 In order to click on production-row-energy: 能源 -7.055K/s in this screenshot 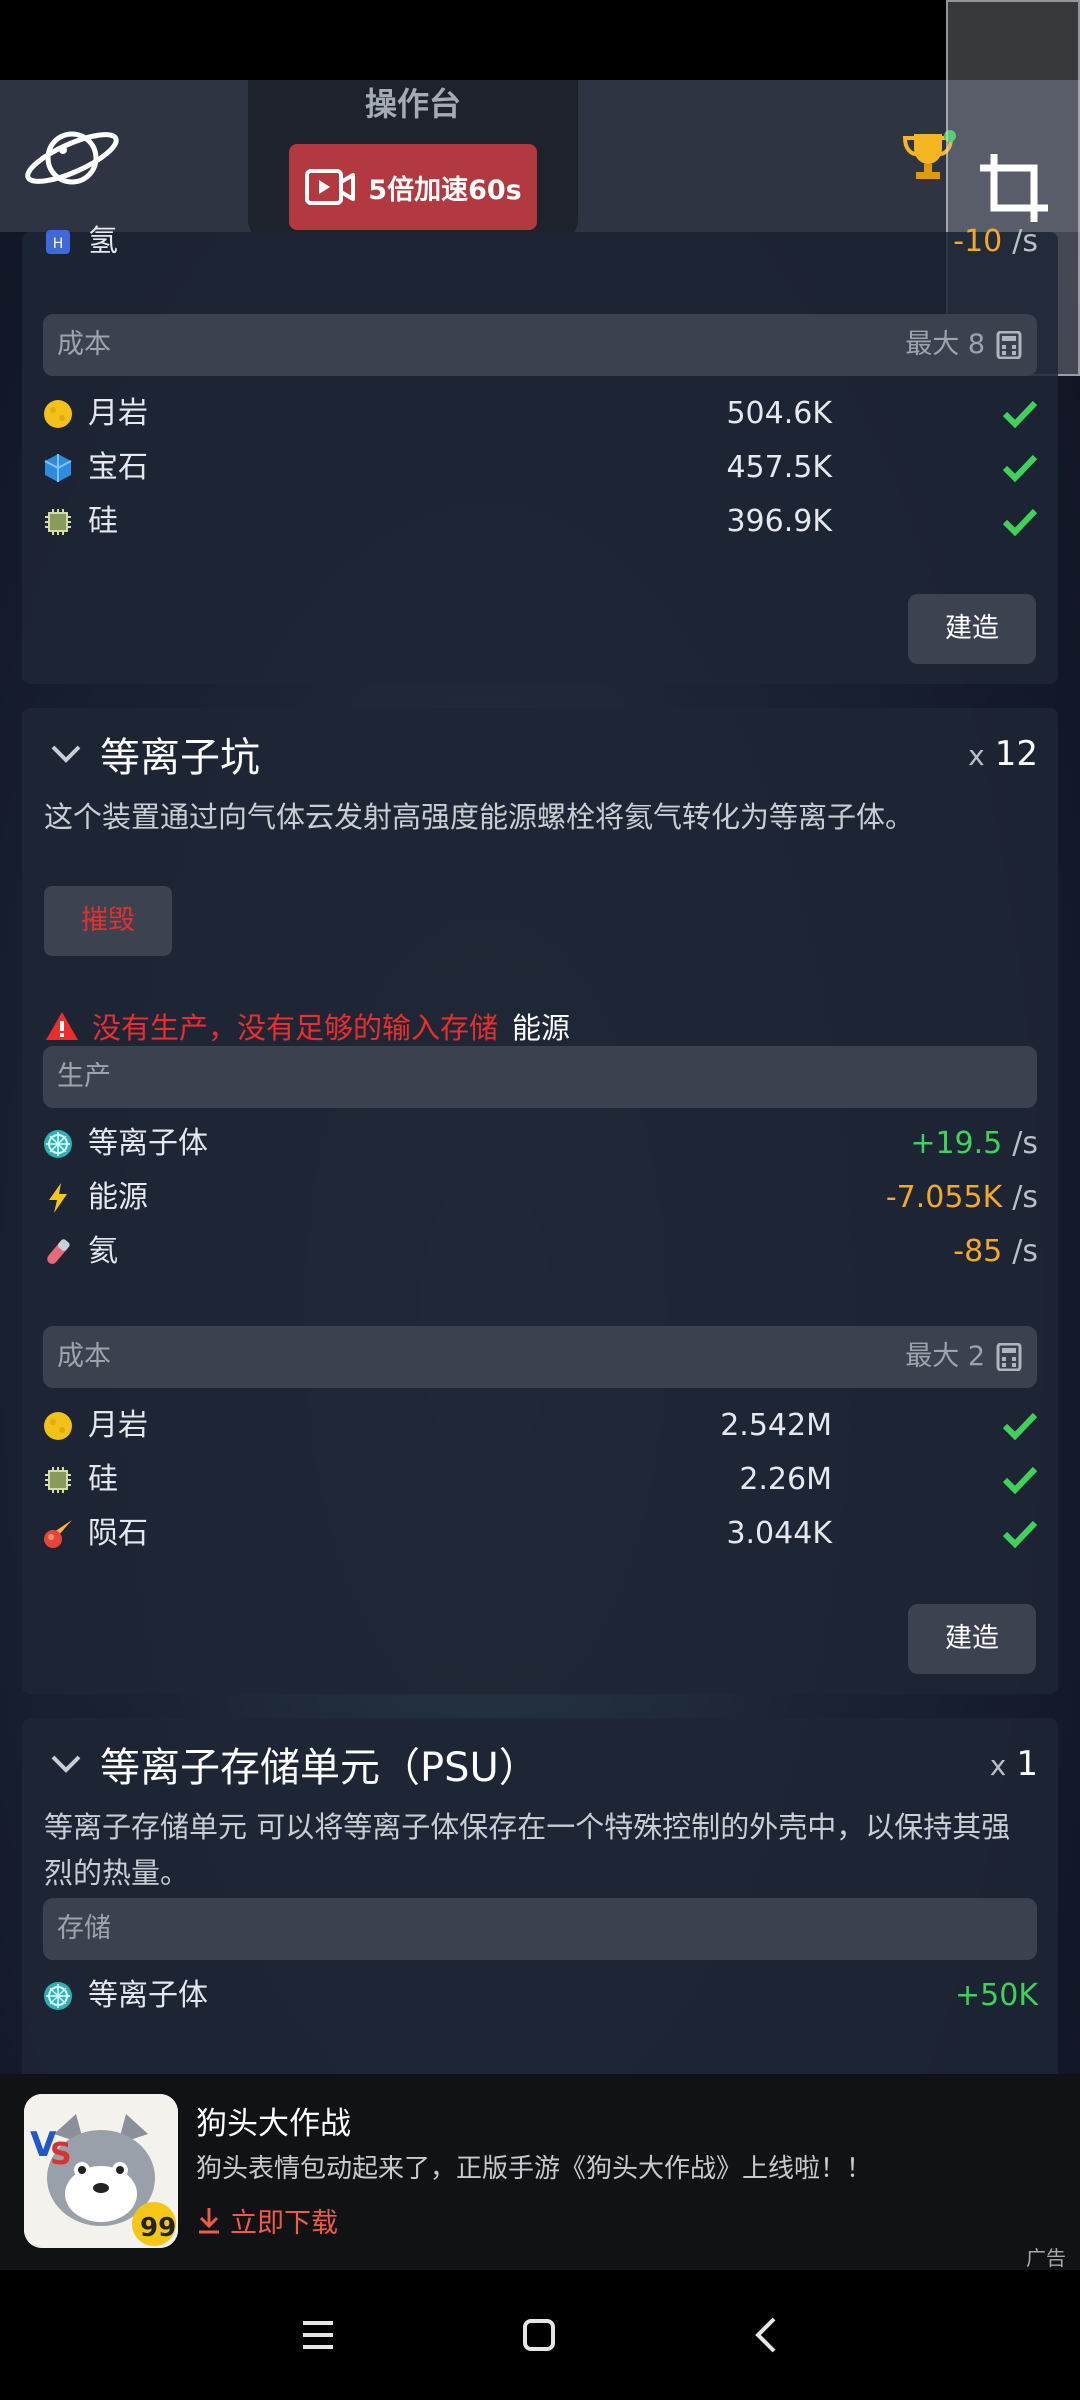, I will do `click(540, 1198)`.